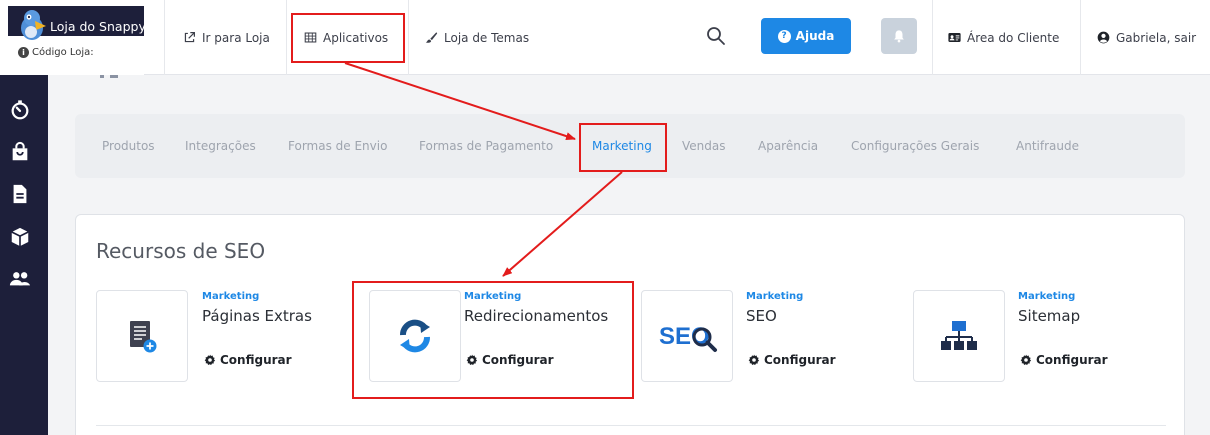 This screenshot has height=435, width=1210. What do you see at coordinates (20, 110) in the screenshot?
I see `stopwatch-icon` at bounding box center [20, 110].